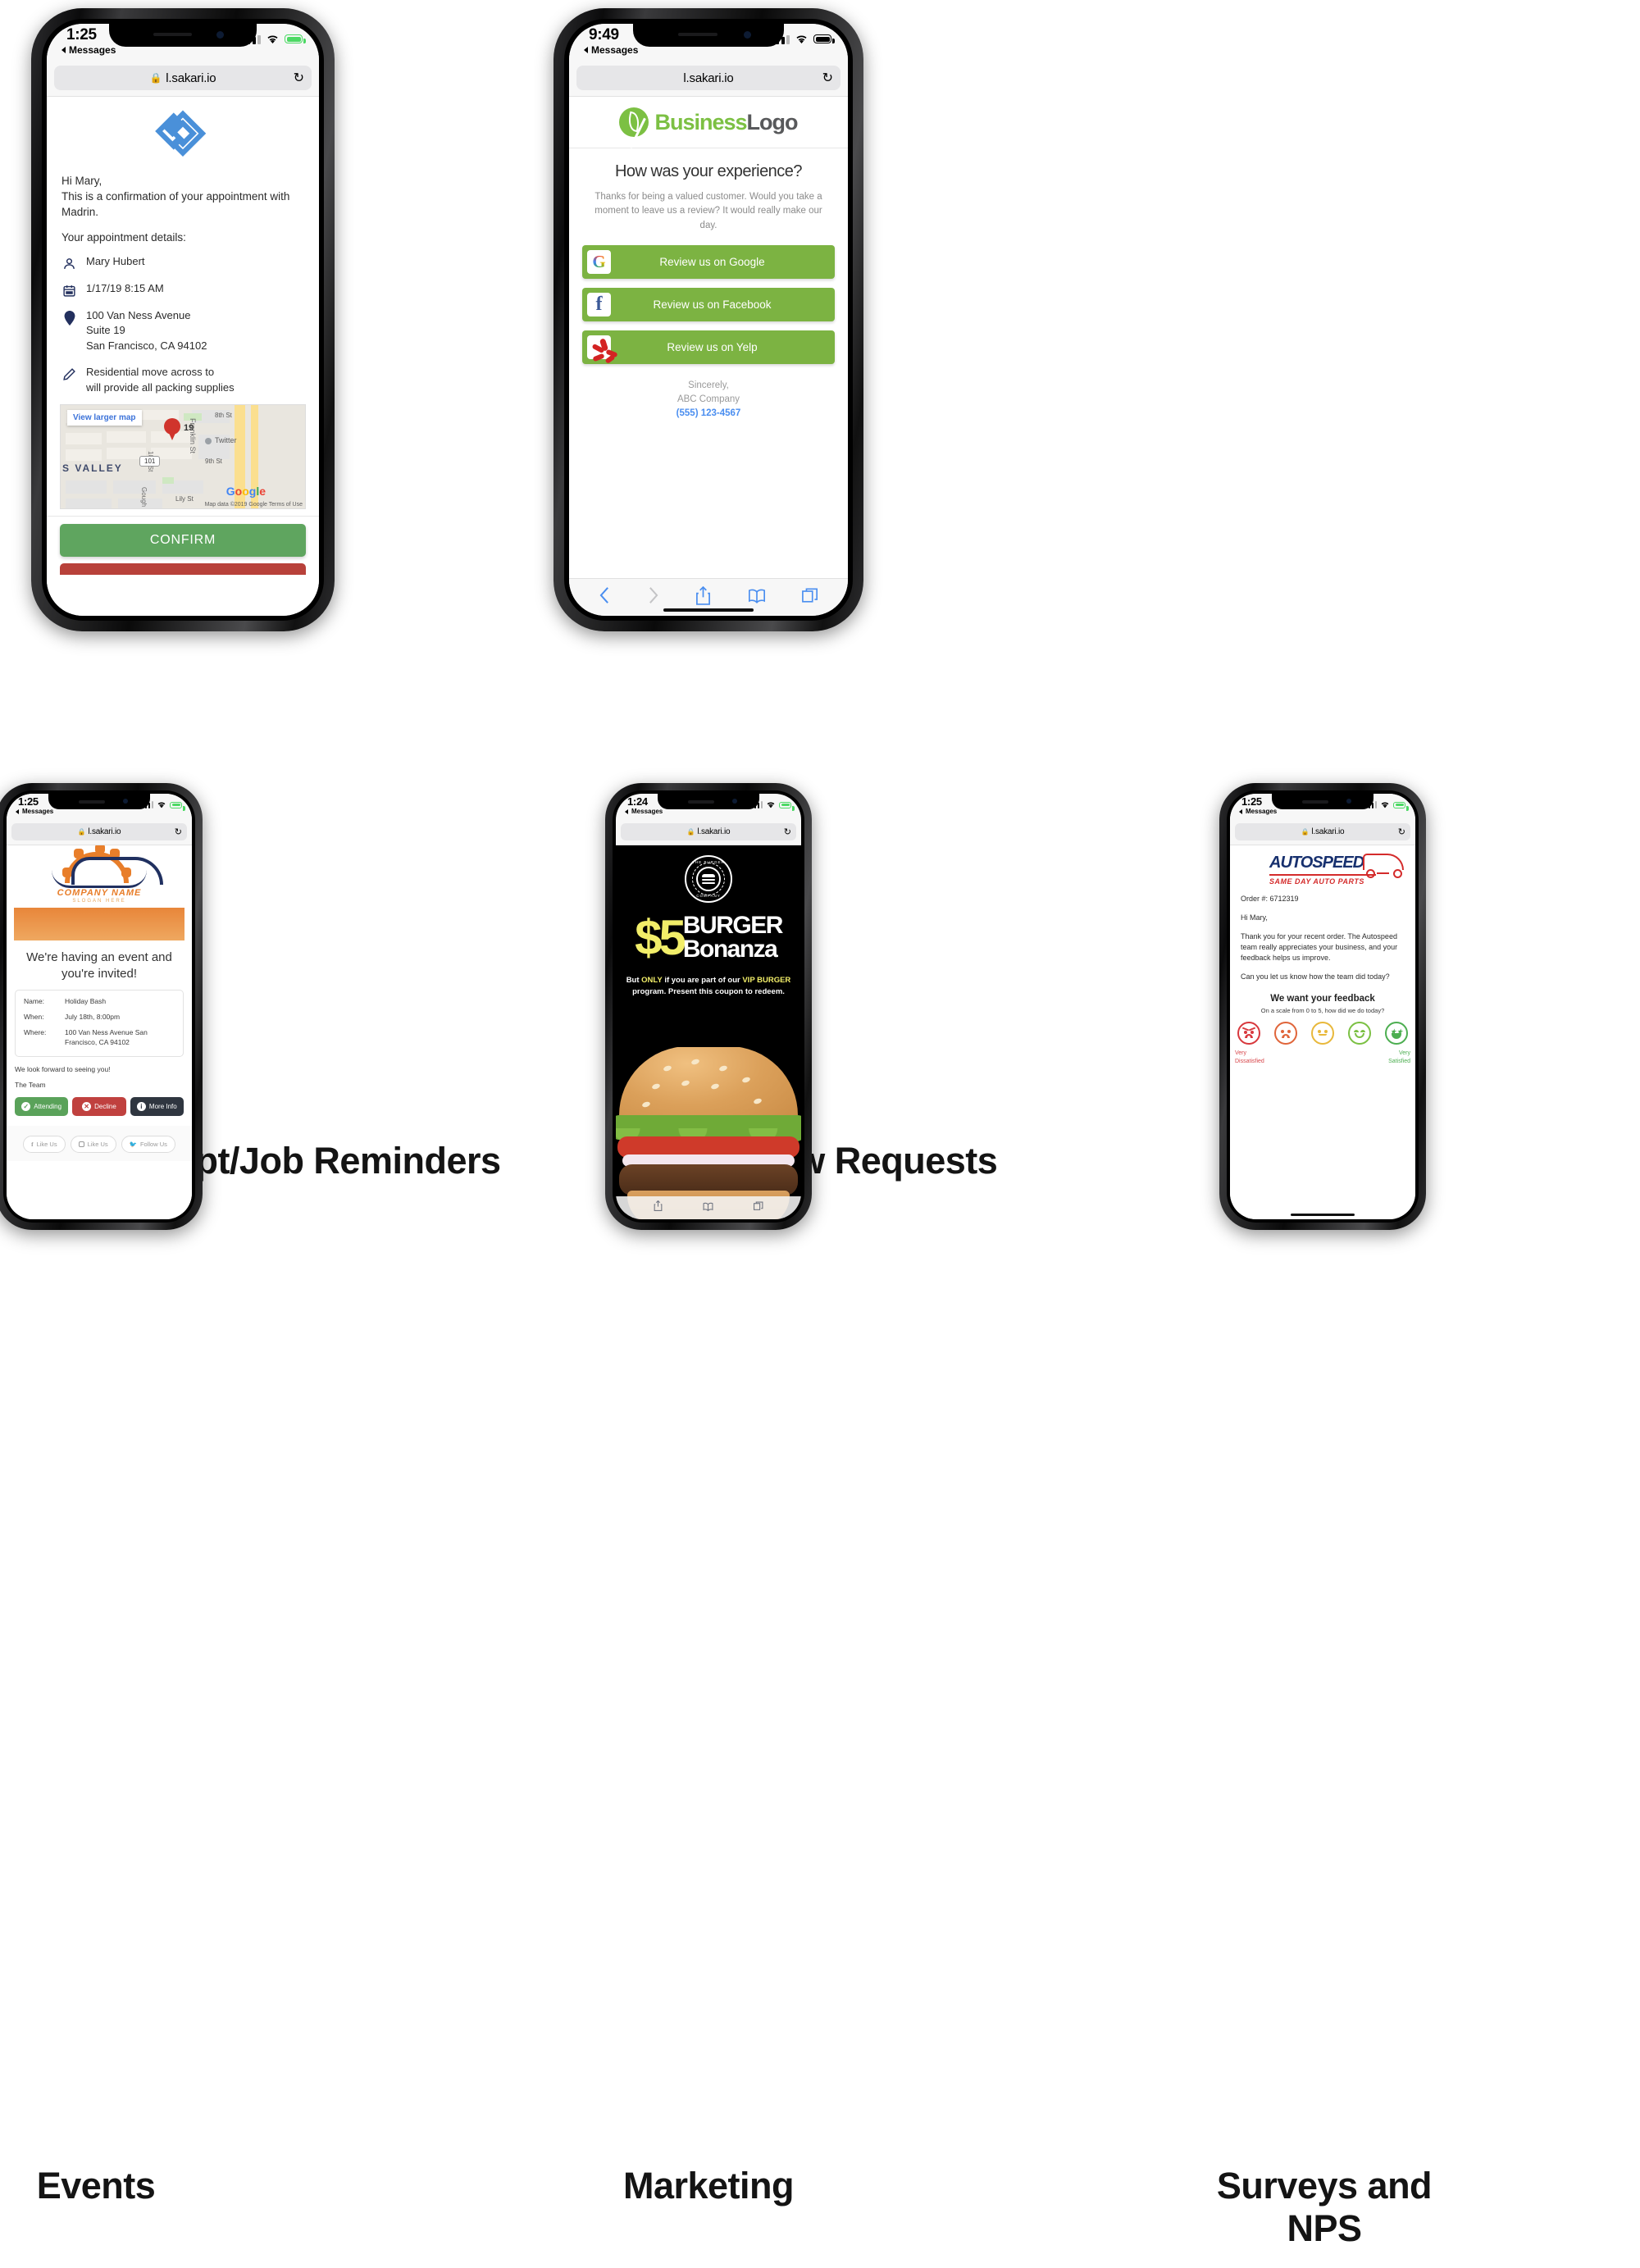 This screenshot has width=1640, height=2268. What do you see at coordinates (708, 399) in the screenshot?
I see `company-name: ABC Company` at bounding box center [708, 399].